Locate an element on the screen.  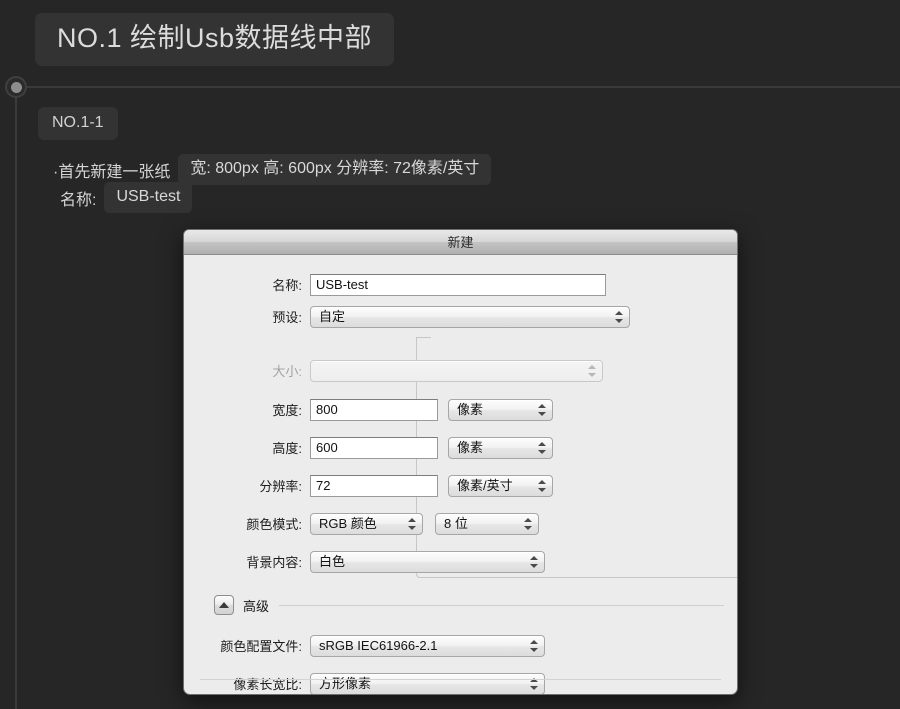
background-contents-select: 白色 is located at coordinates (427, 562).